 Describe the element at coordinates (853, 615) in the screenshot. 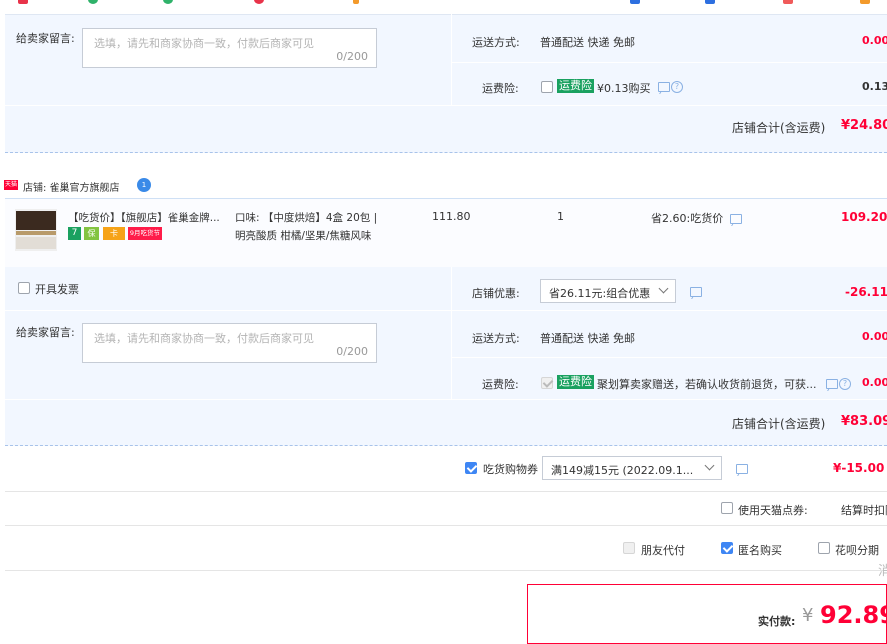

I see `payment-amount: 92.89` at that location.